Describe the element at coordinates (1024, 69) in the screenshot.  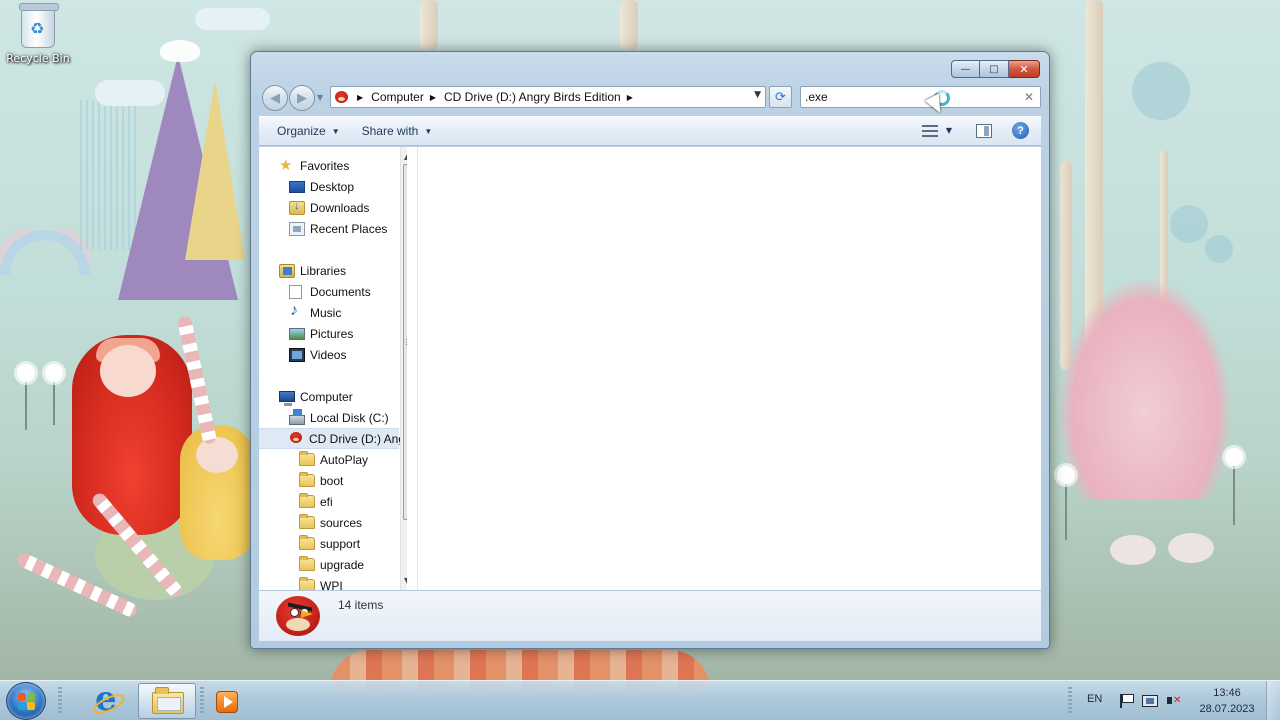
I see `close-button: ✕` at that location.